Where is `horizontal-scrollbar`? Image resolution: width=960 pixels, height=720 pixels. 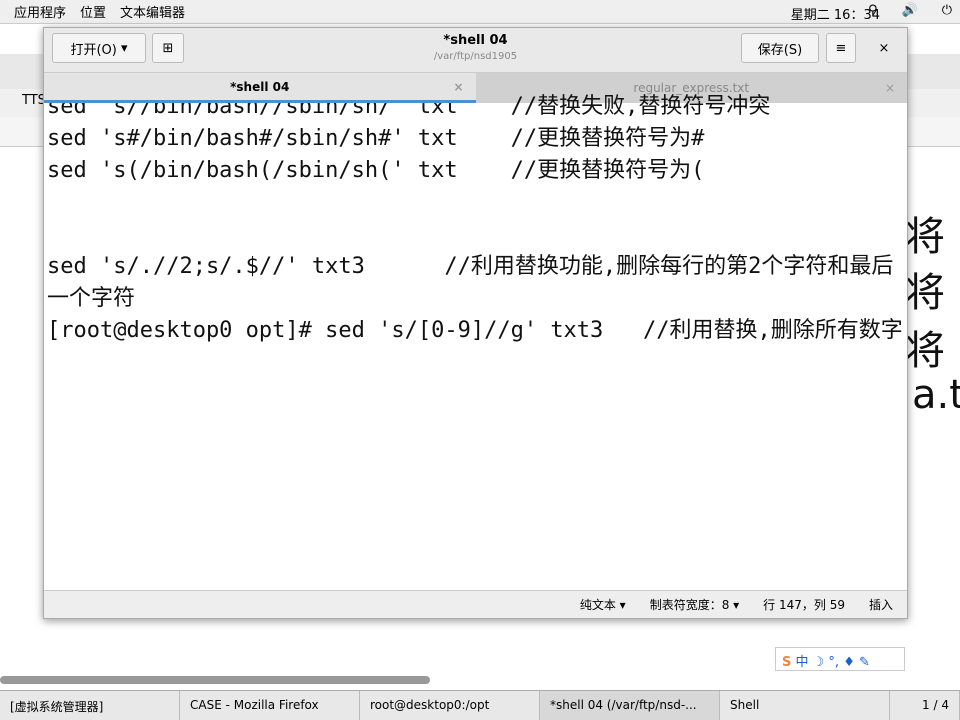
horizontal-scrollbar is located at coordinates (215, 680).